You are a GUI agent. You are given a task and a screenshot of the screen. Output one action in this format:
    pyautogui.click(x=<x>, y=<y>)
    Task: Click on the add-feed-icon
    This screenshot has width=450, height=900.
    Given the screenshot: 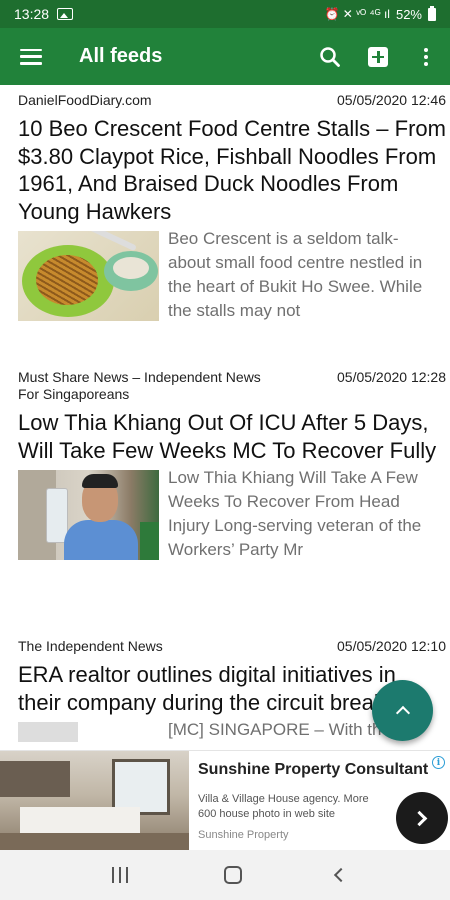 What is the action you would take?
    pyautogui.click(x=378, y=56)
    